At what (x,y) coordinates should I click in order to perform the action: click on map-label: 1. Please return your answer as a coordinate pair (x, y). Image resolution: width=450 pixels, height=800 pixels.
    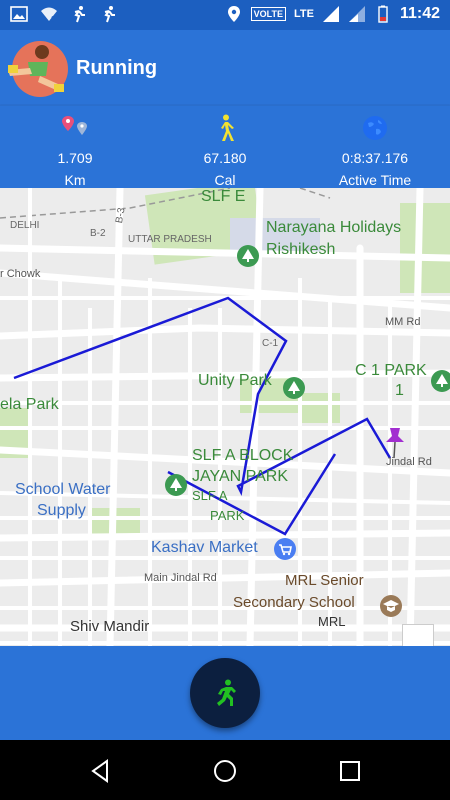
    Looking at the image, I should click on (399, 390).